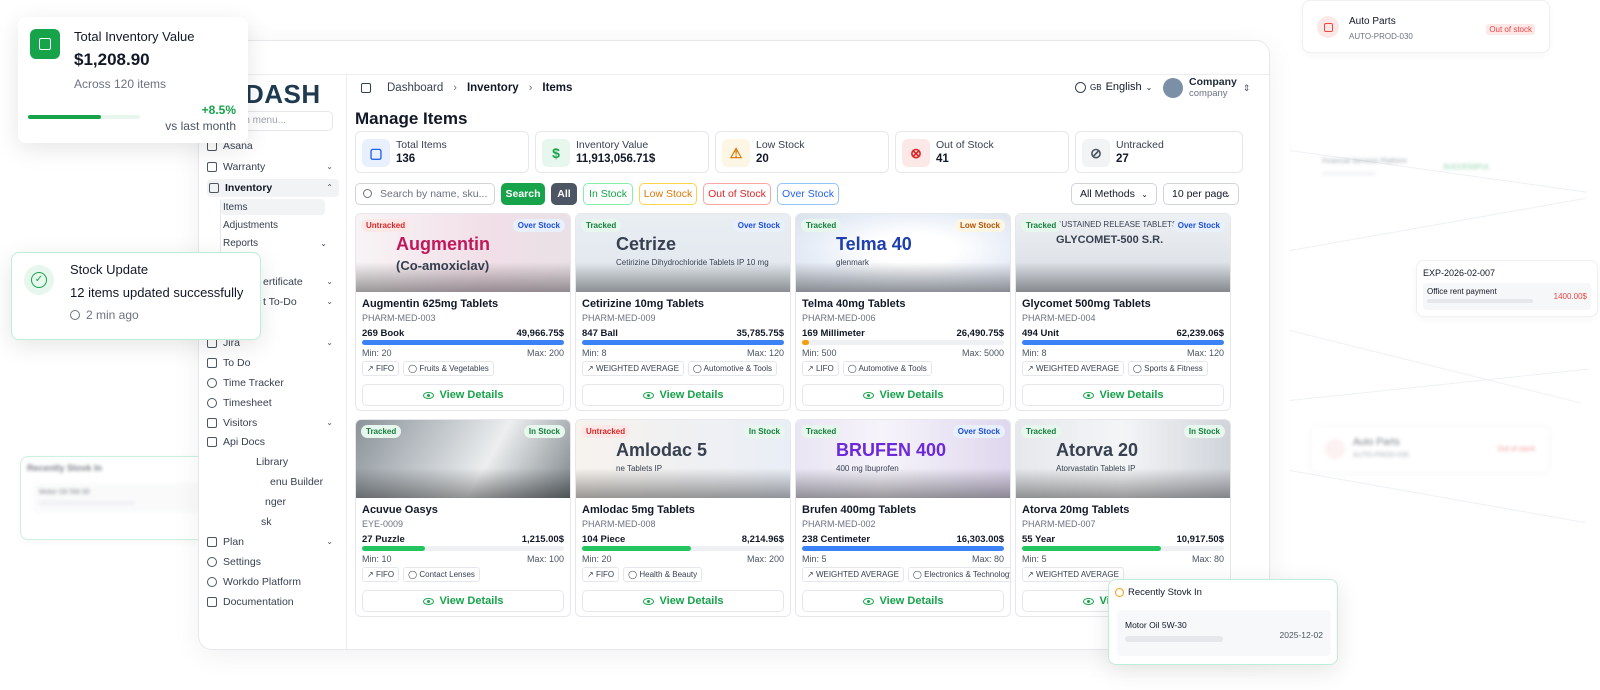  I want to click on item-quantity: 847 Ball, so click(600, 333).